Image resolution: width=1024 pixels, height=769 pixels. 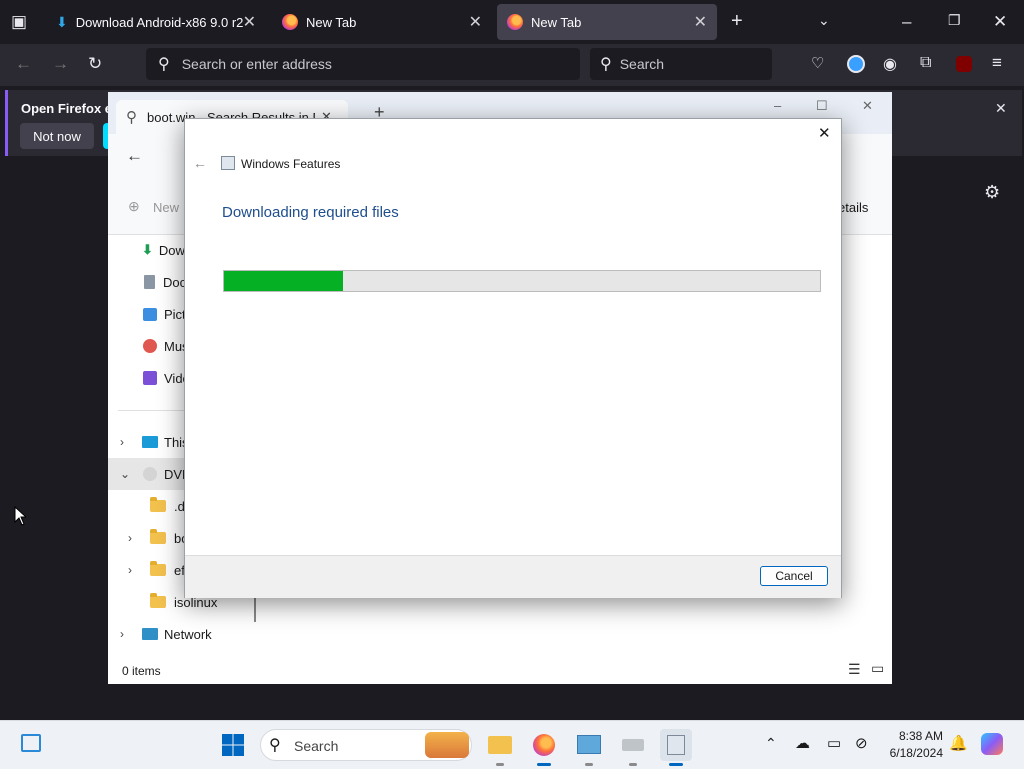 What do you see at coordinates (822, 106) in the screenshot?
I see `maximize-icon: ☐` at bounding box center [822, 106].